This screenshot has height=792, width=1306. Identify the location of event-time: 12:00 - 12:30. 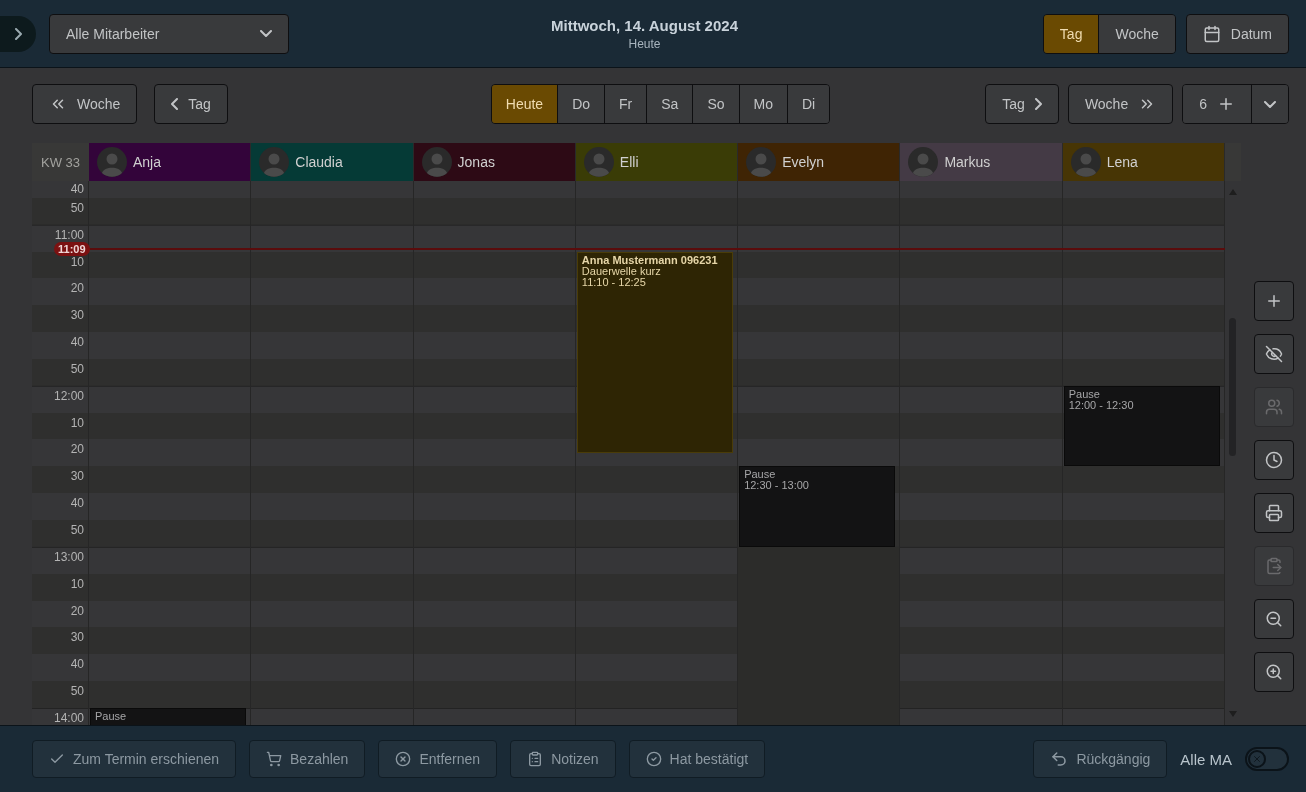
(1101, 405).